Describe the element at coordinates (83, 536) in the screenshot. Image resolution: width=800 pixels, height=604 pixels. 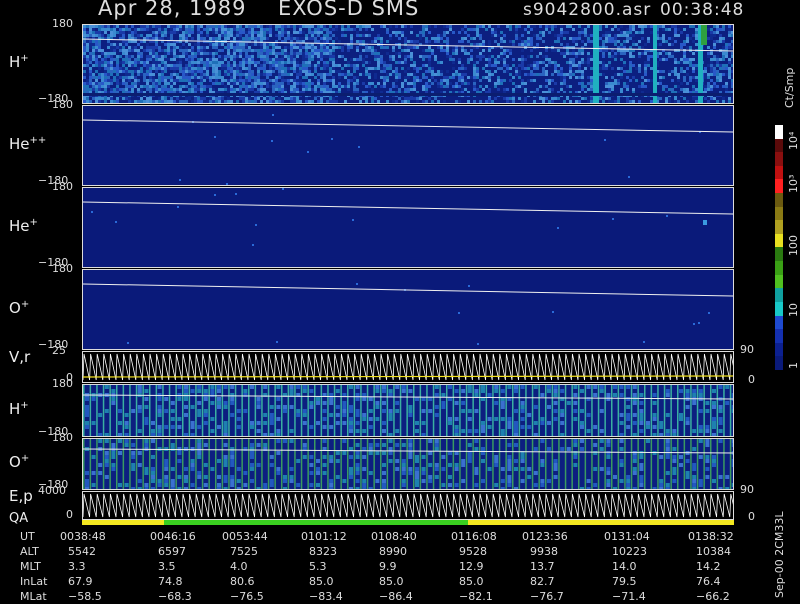
I see `ephemeris-cell: 0038:48` at that location.